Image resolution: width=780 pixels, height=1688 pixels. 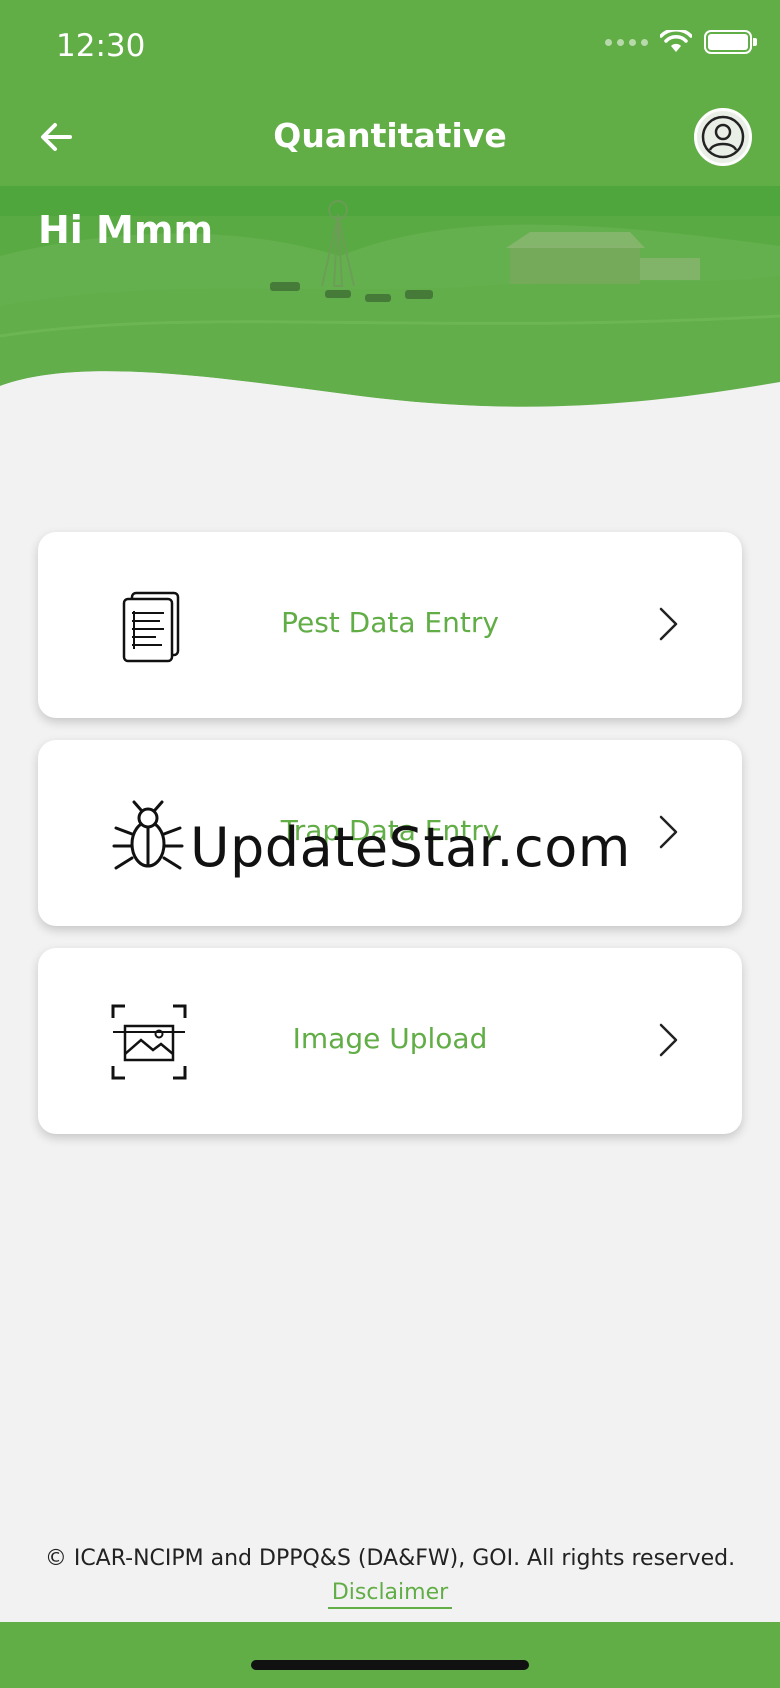 I want to click on page-title: Quantitative, so click(x=390, y=135).